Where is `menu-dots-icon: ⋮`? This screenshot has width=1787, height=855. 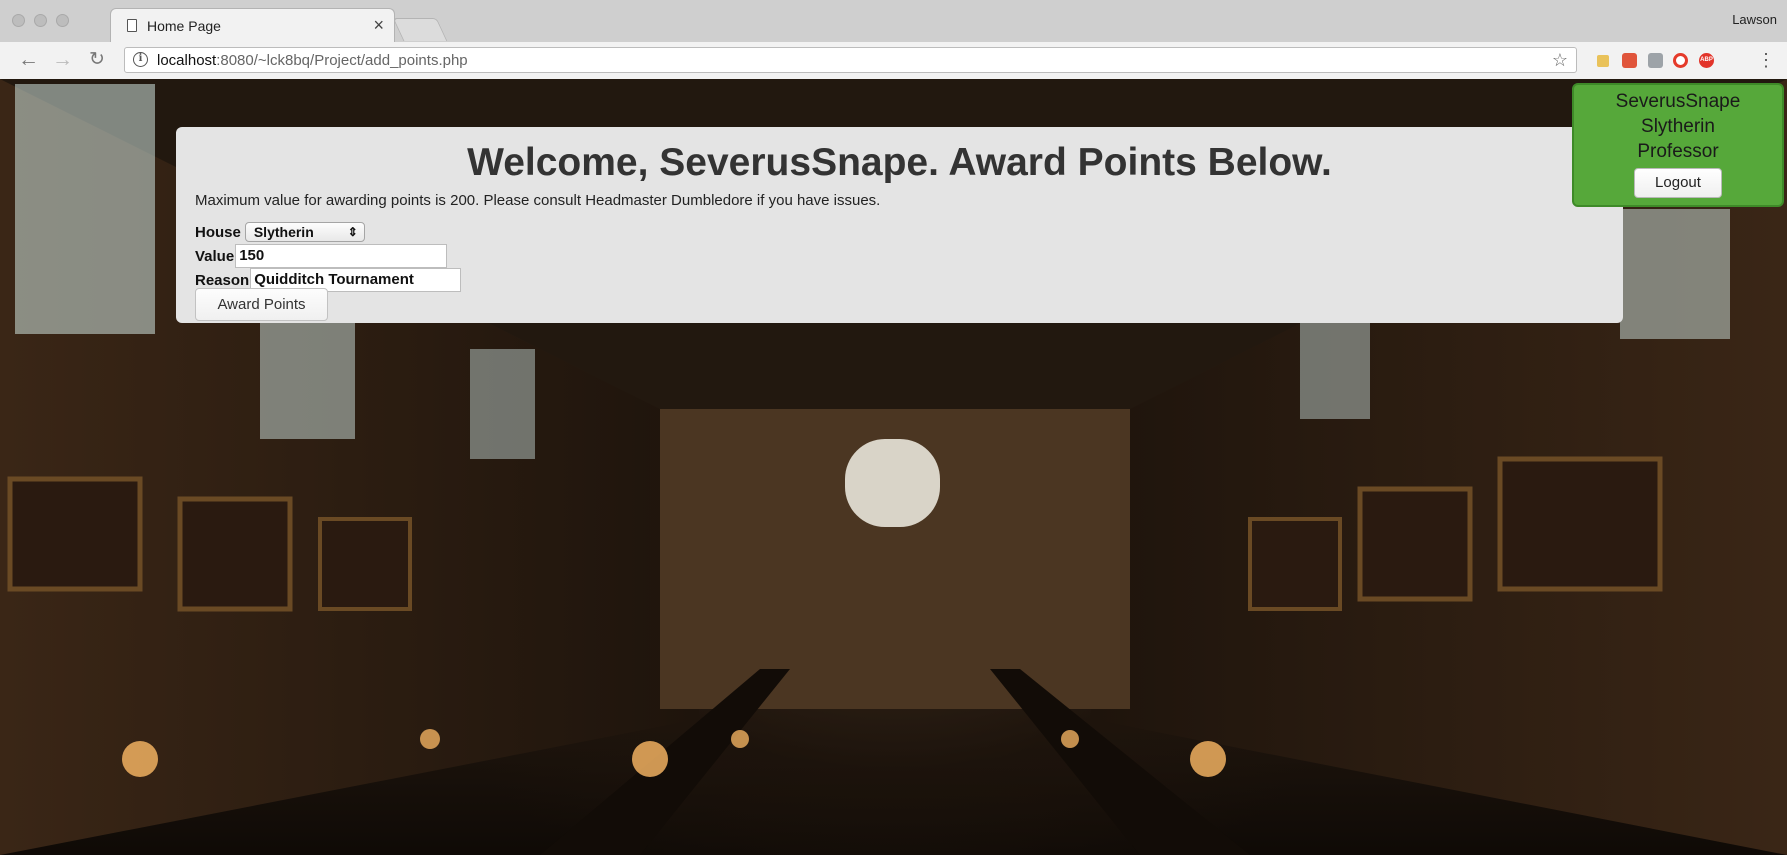
menu-dots-icon: ⋮ is located at coordinates (1766, 60).